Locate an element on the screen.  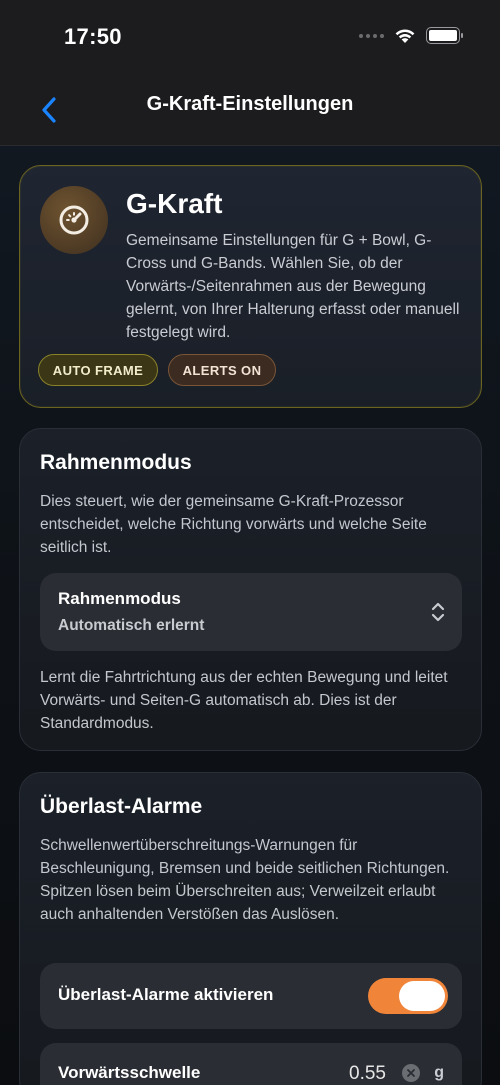
status-time: 17:50 is located at coordinates (93, 36).